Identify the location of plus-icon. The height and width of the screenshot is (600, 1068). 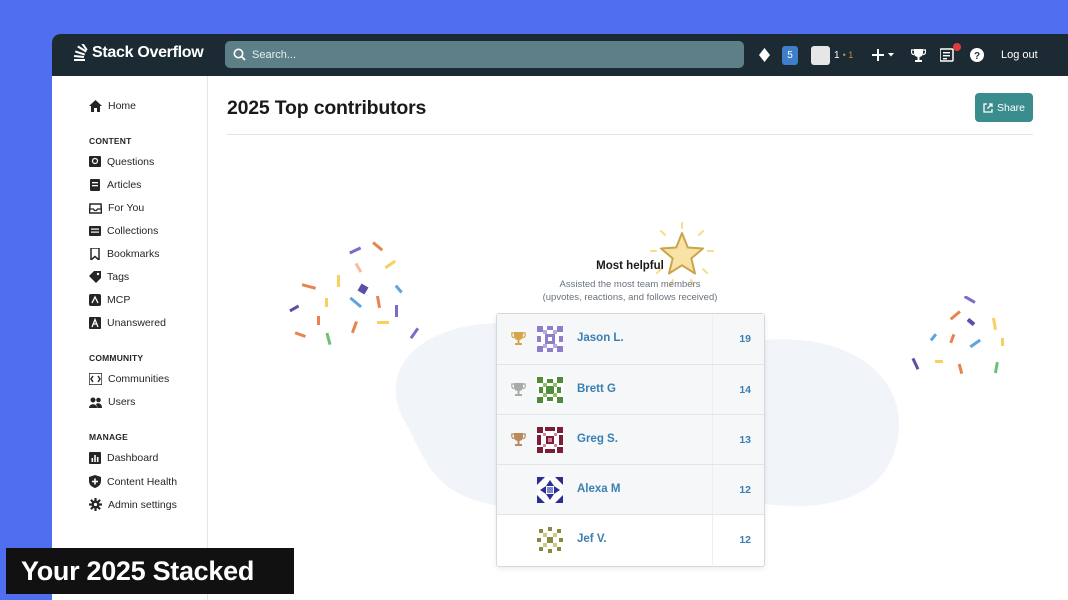
(878, 55).